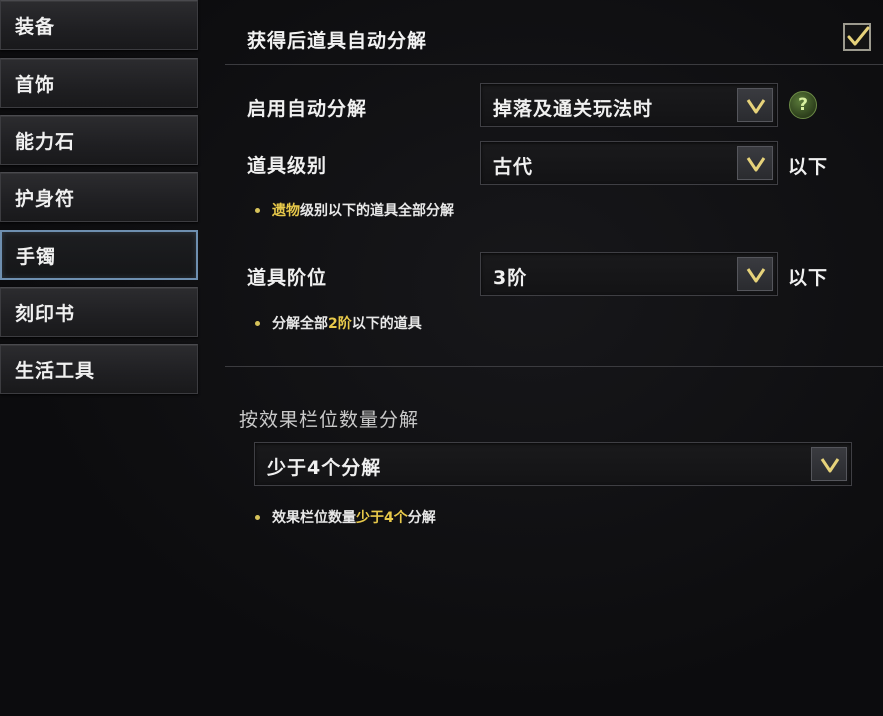  I want to click on sidebar-item-label: 首饰, so click(35, 84).